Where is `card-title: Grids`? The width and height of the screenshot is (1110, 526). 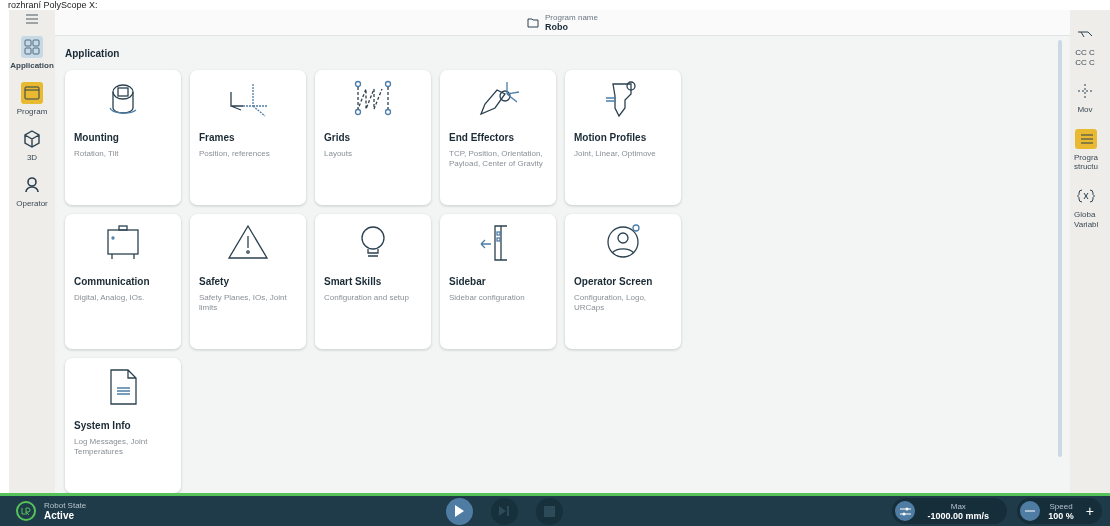
card-title: Grids is located at coordinates (338, 137).